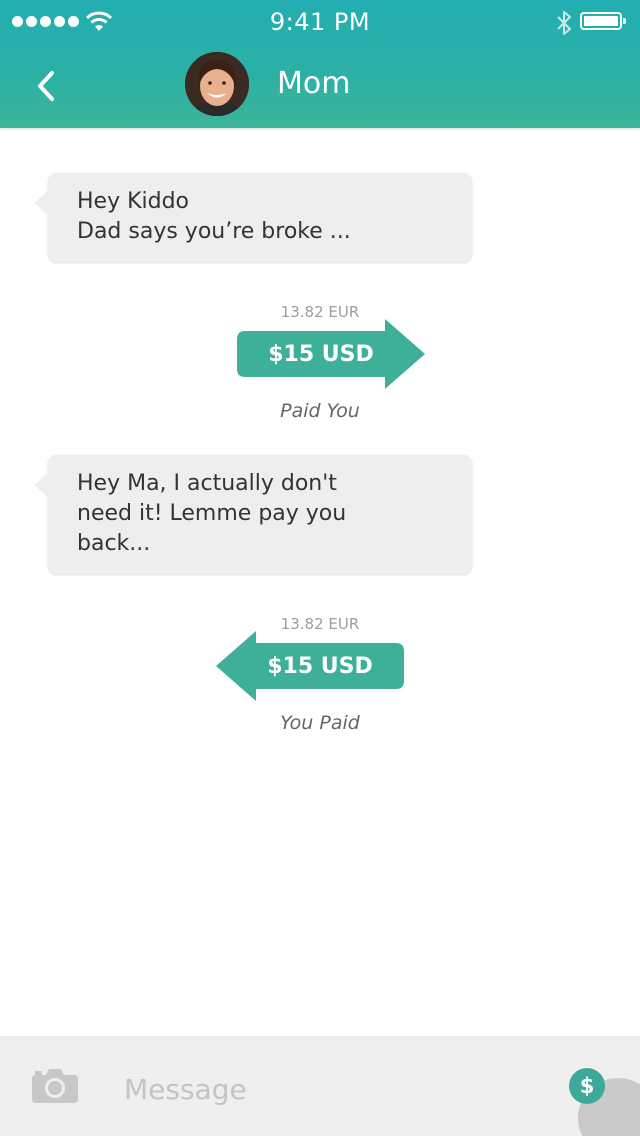 The width and height of the screenshot is (640, 1136). I want to click on back-button, so click(46, 86).